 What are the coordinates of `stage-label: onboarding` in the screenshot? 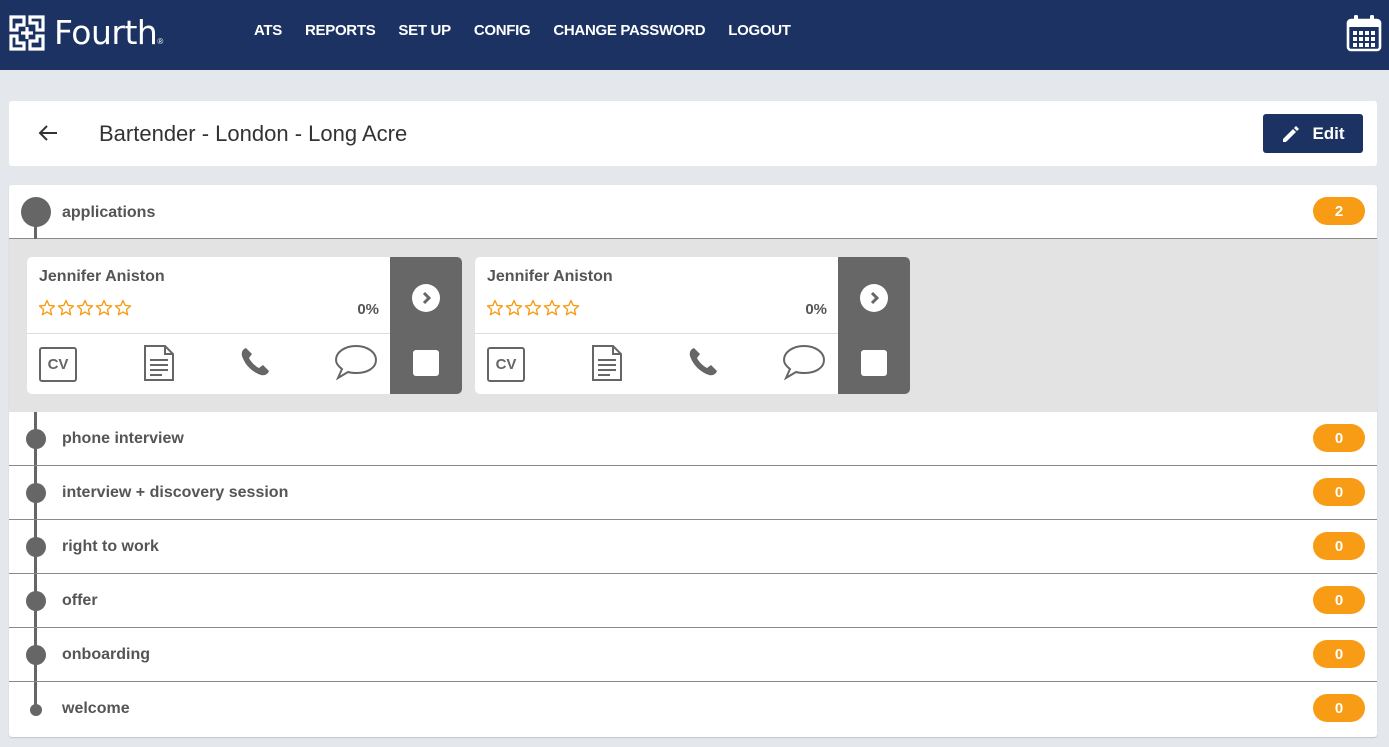 It's located at (106, 654).